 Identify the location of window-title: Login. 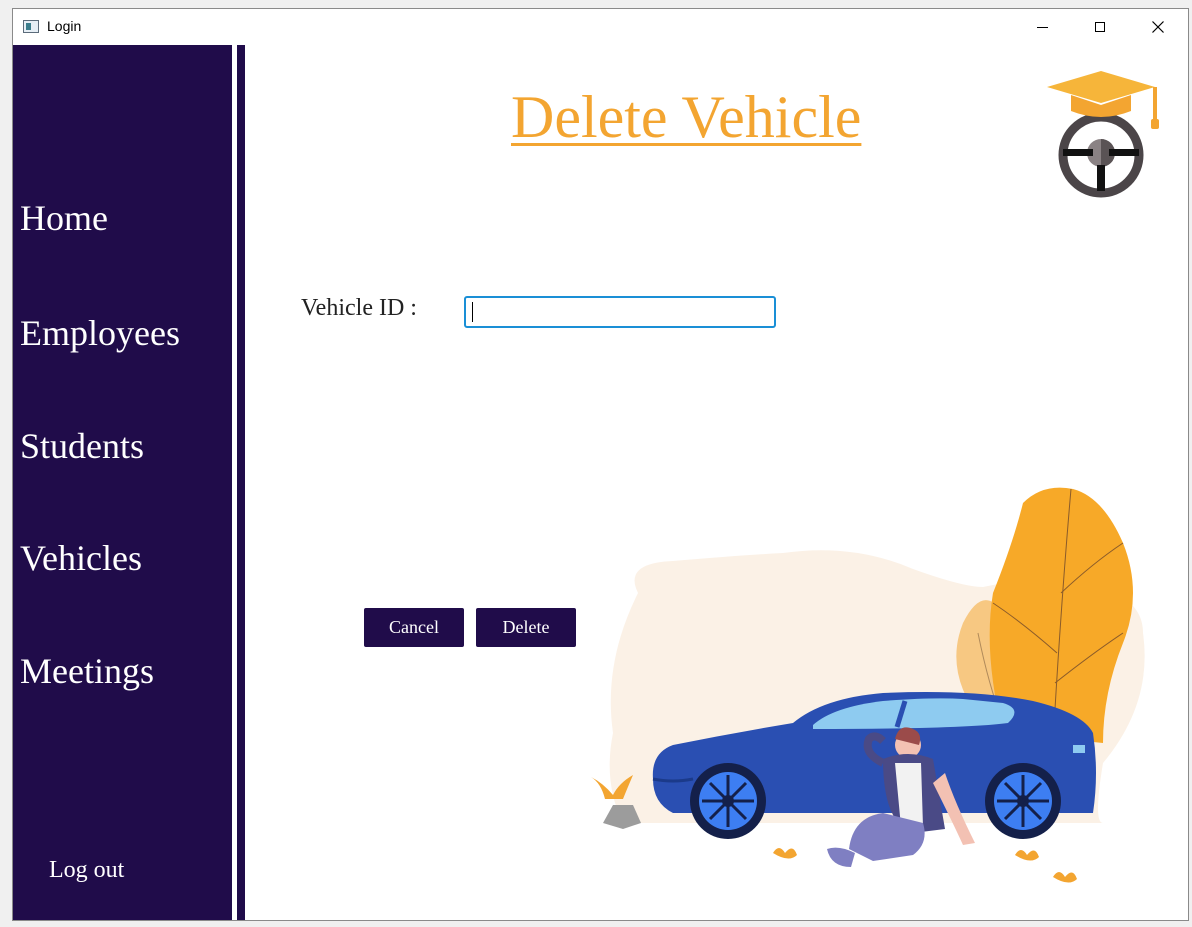
(64, 26).